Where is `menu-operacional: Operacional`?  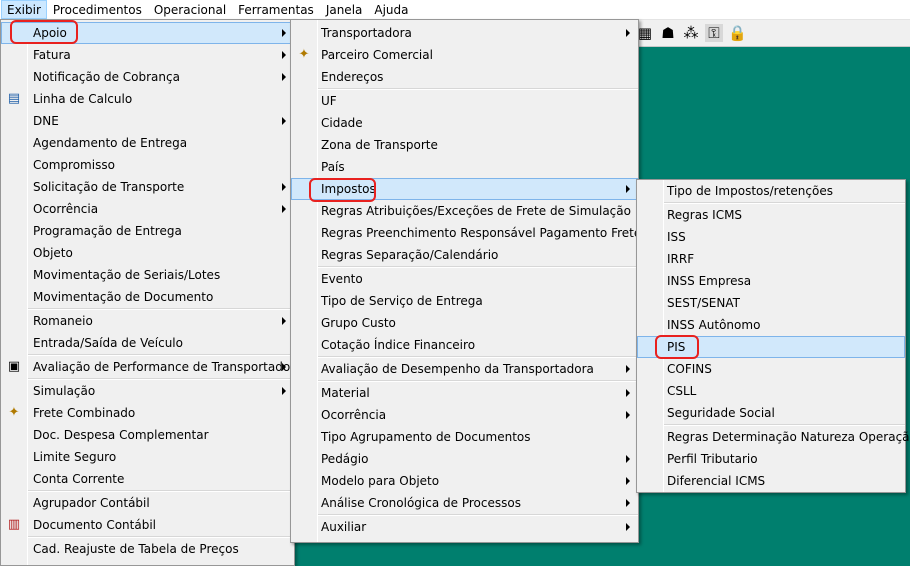
menu-operacional: Operacional is located at coordinates (190, 9).